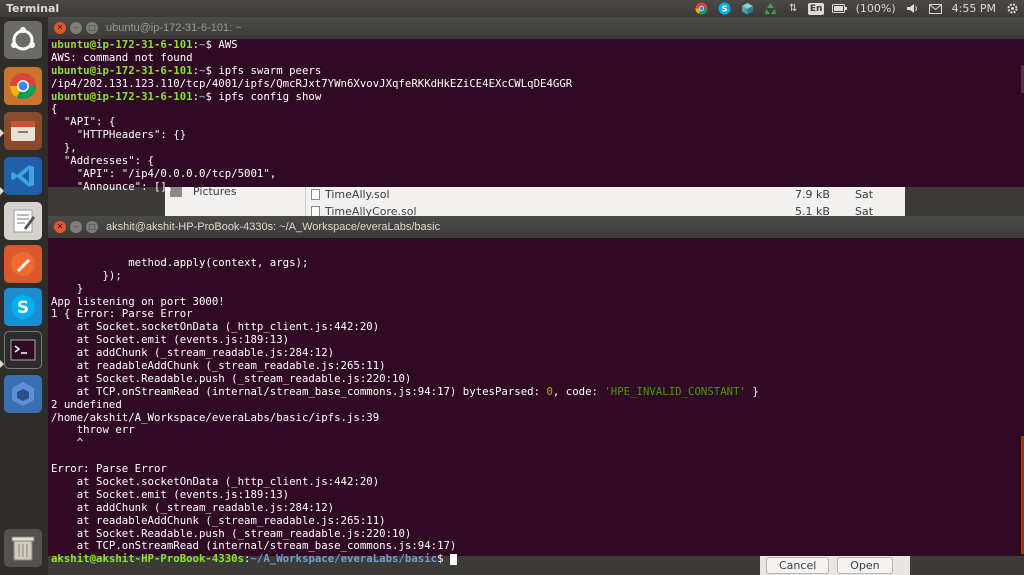 The width and height of the screenshot is (1024, 575). I want to click on postman-icon, so click(23, 264).